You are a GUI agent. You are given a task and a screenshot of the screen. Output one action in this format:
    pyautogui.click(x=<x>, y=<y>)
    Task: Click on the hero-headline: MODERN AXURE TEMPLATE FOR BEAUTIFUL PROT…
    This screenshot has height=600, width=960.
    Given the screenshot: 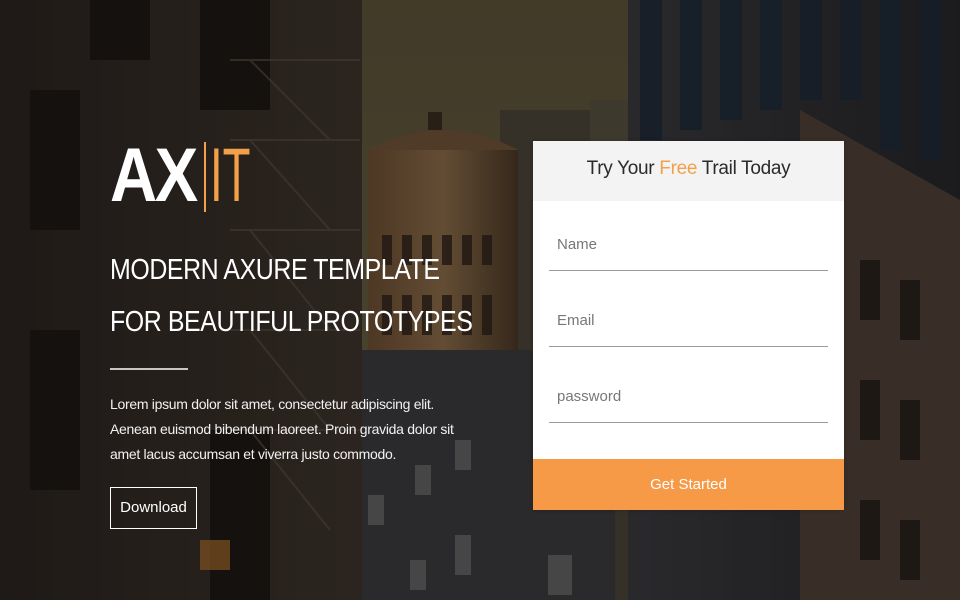 What is the action you would take?
    pyautogui.click(x=300, y=296)
    